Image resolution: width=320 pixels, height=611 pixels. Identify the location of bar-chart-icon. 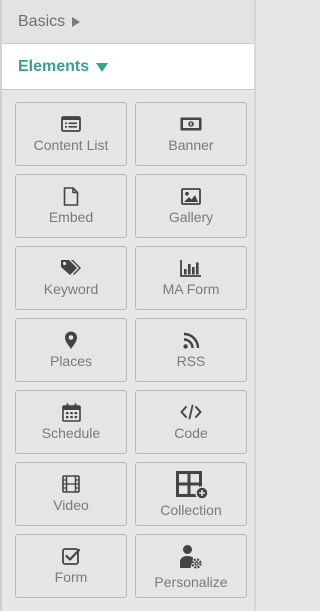
(191, 268).